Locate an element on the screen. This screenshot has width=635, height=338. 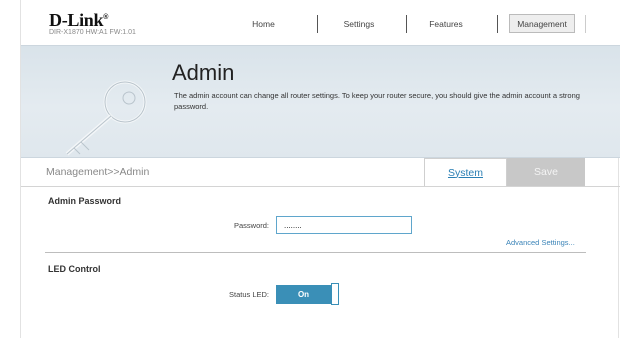
password-input is located at coordinates (344, 225).